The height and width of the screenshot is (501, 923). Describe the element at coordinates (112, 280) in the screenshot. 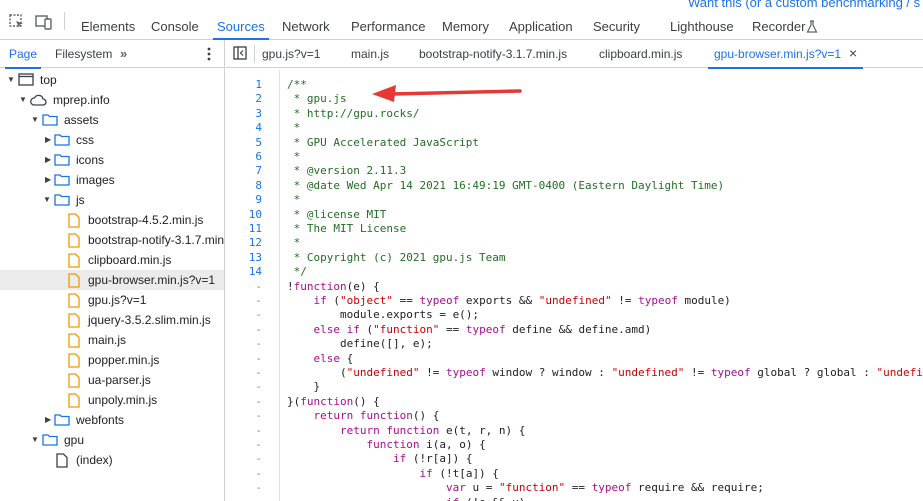

I see `tree-item-file-selected: gpu-browser.min.js?v=1` at that location.